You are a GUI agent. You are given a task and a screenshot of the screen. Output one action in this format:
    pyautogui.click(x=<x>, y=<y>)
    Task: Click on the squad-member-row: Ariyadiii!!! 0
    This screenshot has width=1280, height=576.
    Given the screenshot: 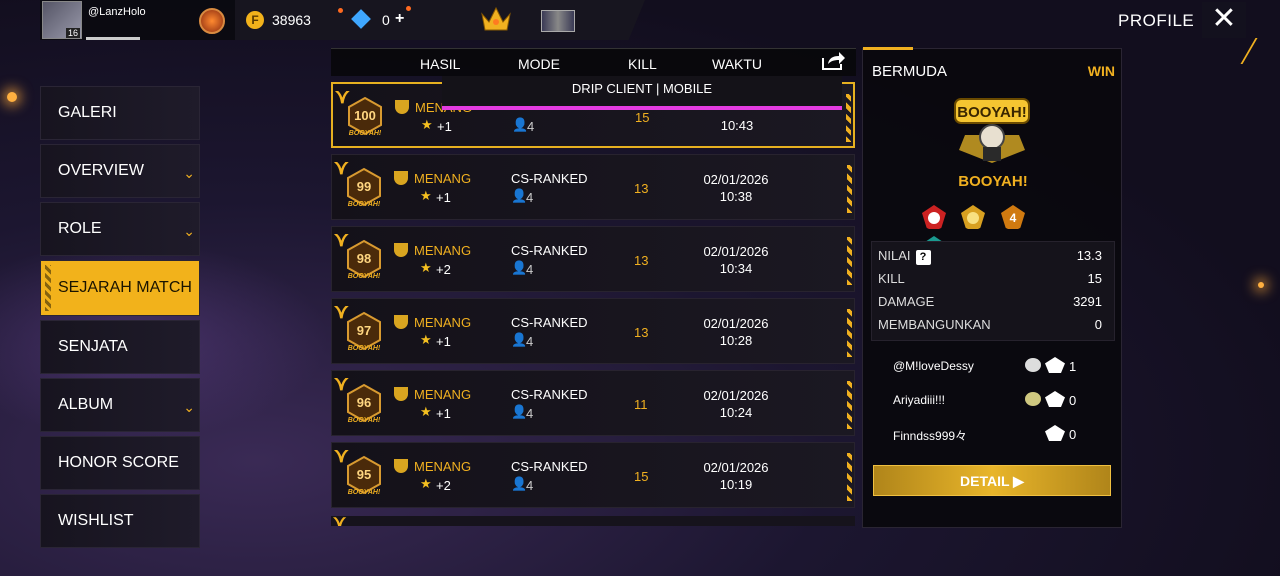 What is the action you would take?
    pyautogui.click(x=993, y=400)
    